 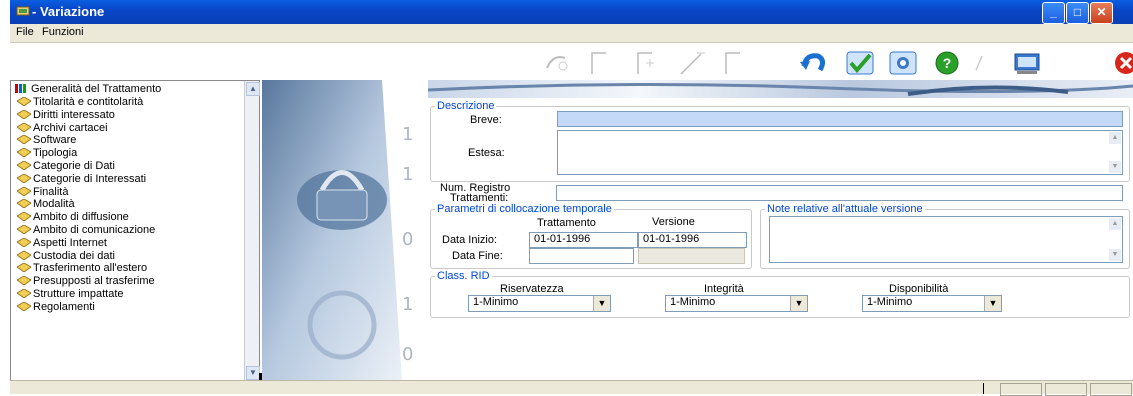 What do you see at coordinates (74, 114) in the screenshot?
I see `tree-item-label: Diritti interessato` at bounding box center [74, 114].